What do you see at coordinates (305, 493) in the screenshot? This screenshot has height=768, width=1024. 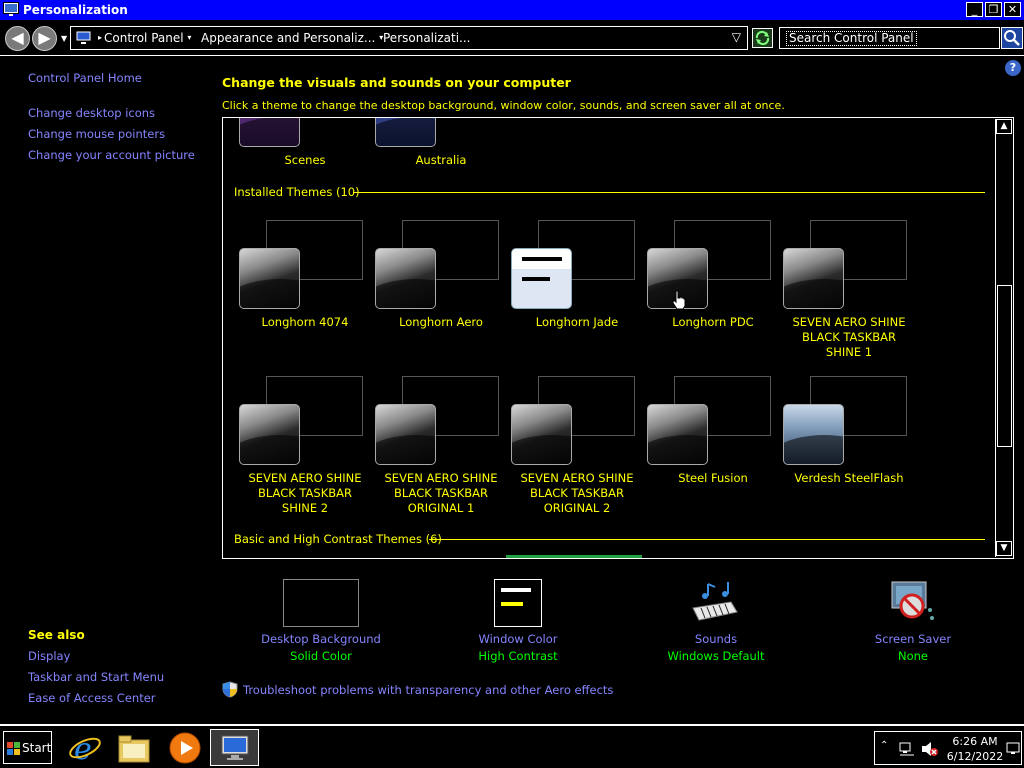 I see `theme-name: SEVEN AERO SHINE BLACK TASKBAR SHINE 2` at bounding box center [305, 493].